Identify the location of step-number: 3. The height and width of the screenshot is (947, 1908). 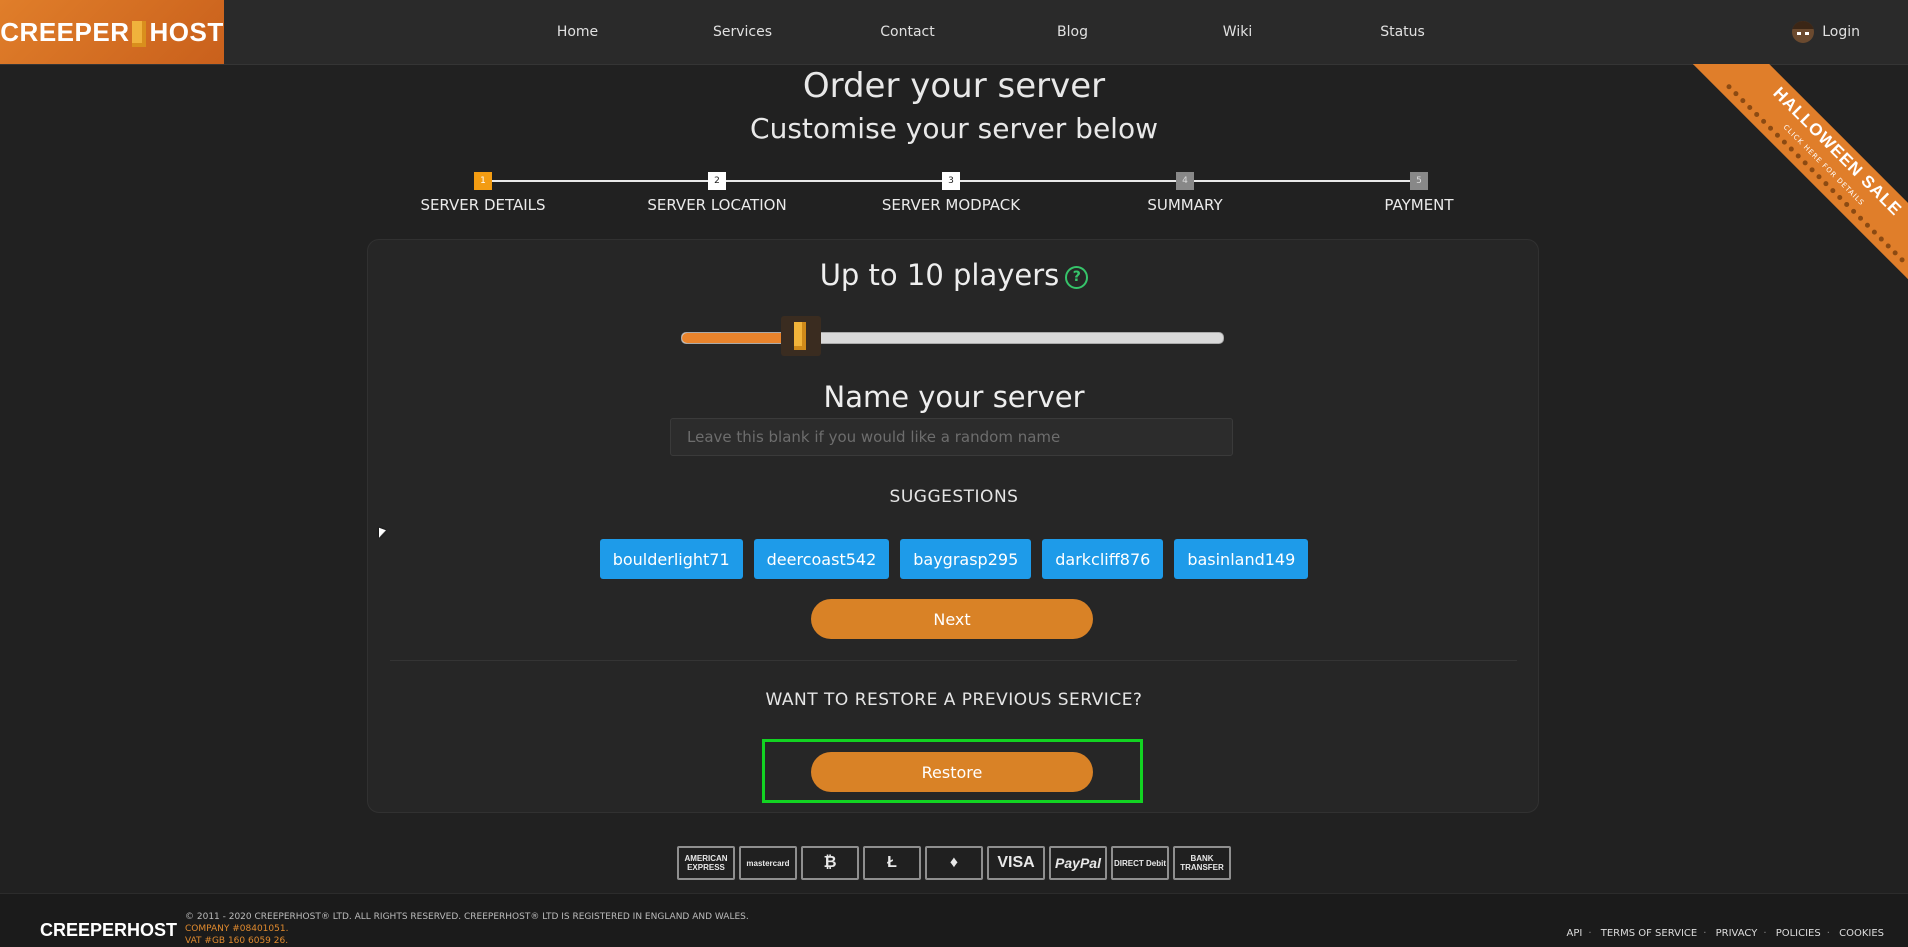
(951, 181).